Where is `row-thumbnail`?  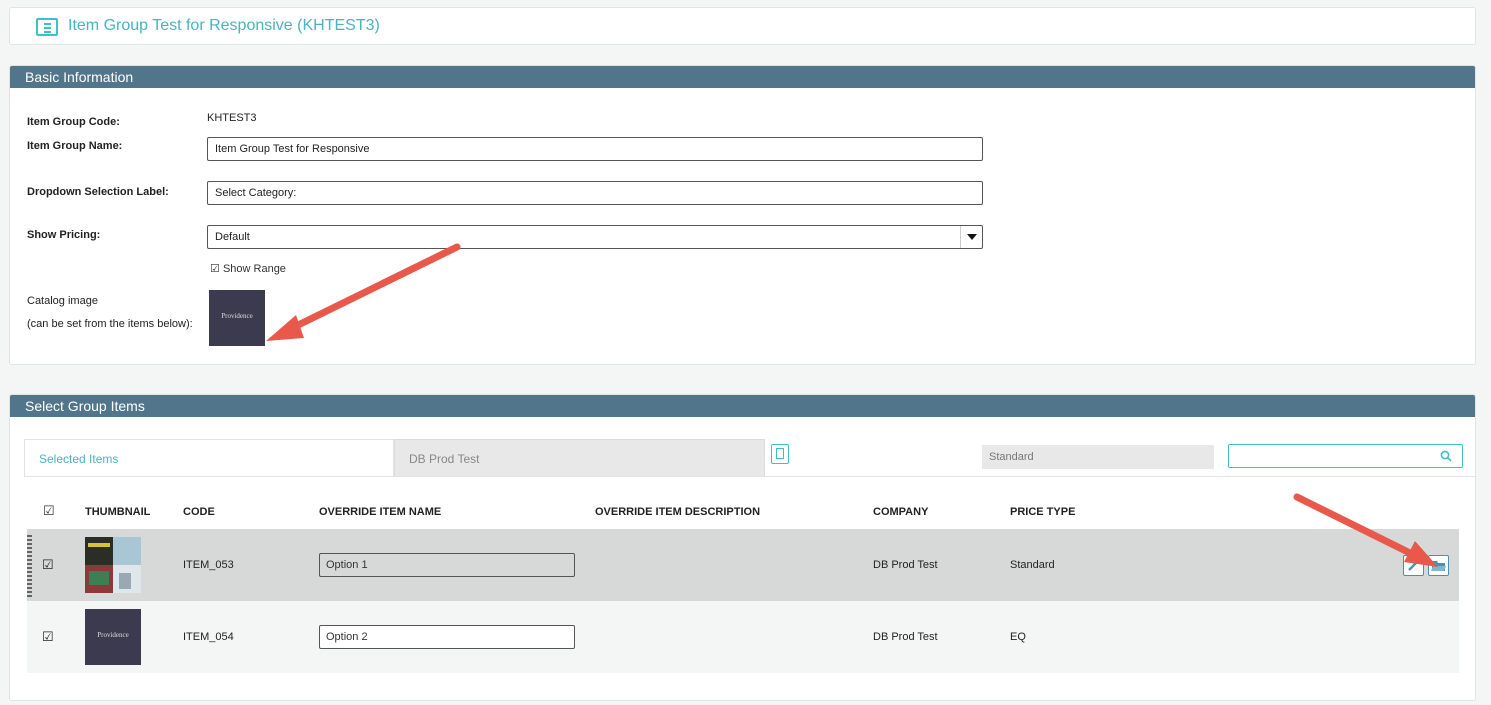 row-thumbnail is located at coordinates (113, 565).